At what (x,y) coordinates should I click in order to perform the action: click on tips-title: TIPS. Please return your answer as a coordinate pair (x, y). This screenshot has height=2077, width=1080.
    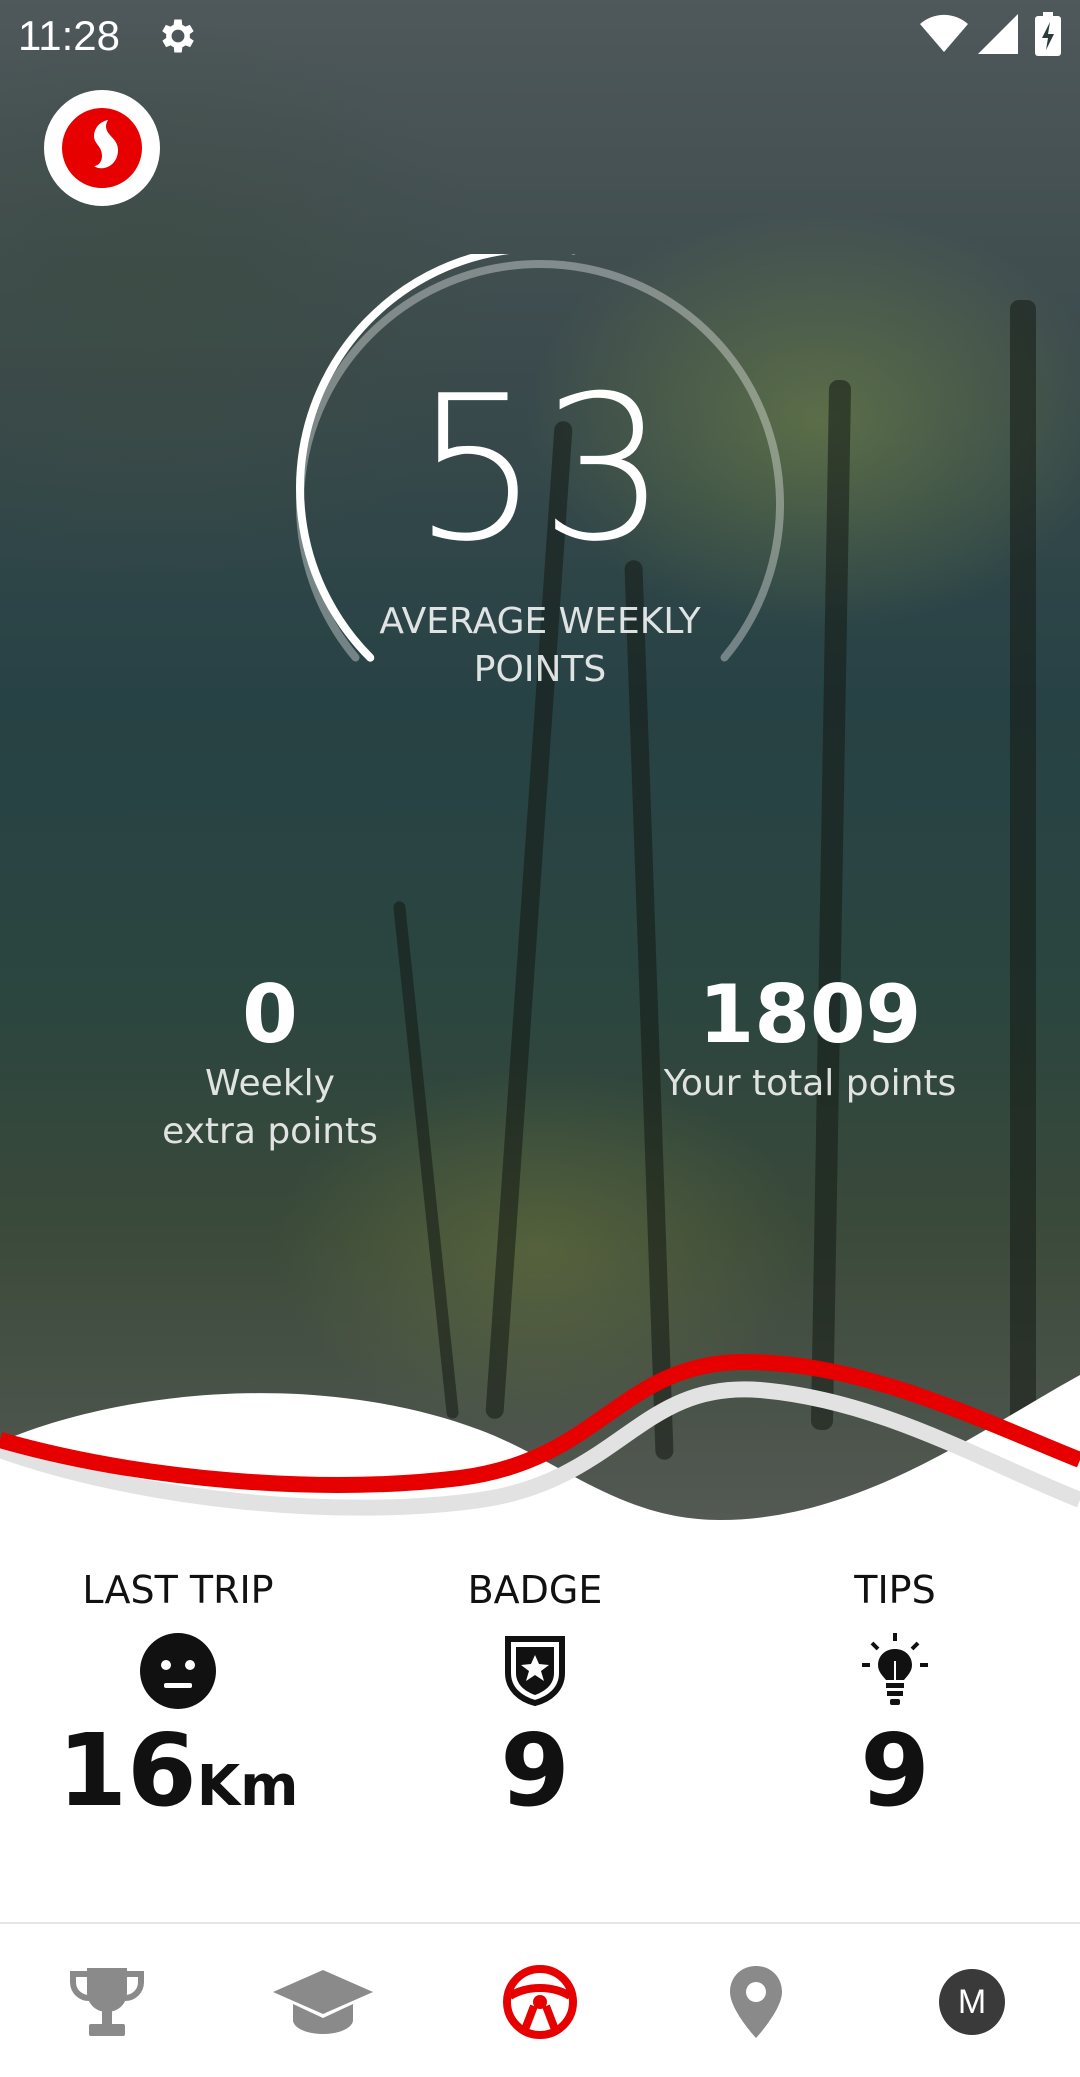
    Looking at the image, I should click on (895, 1590).